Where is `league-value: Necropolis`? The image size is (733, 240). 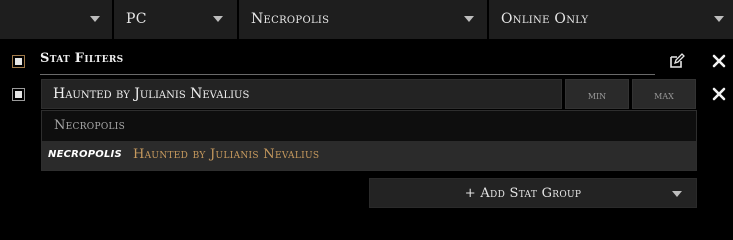
league-value: Necropolis is located at coordinates (290, 19).